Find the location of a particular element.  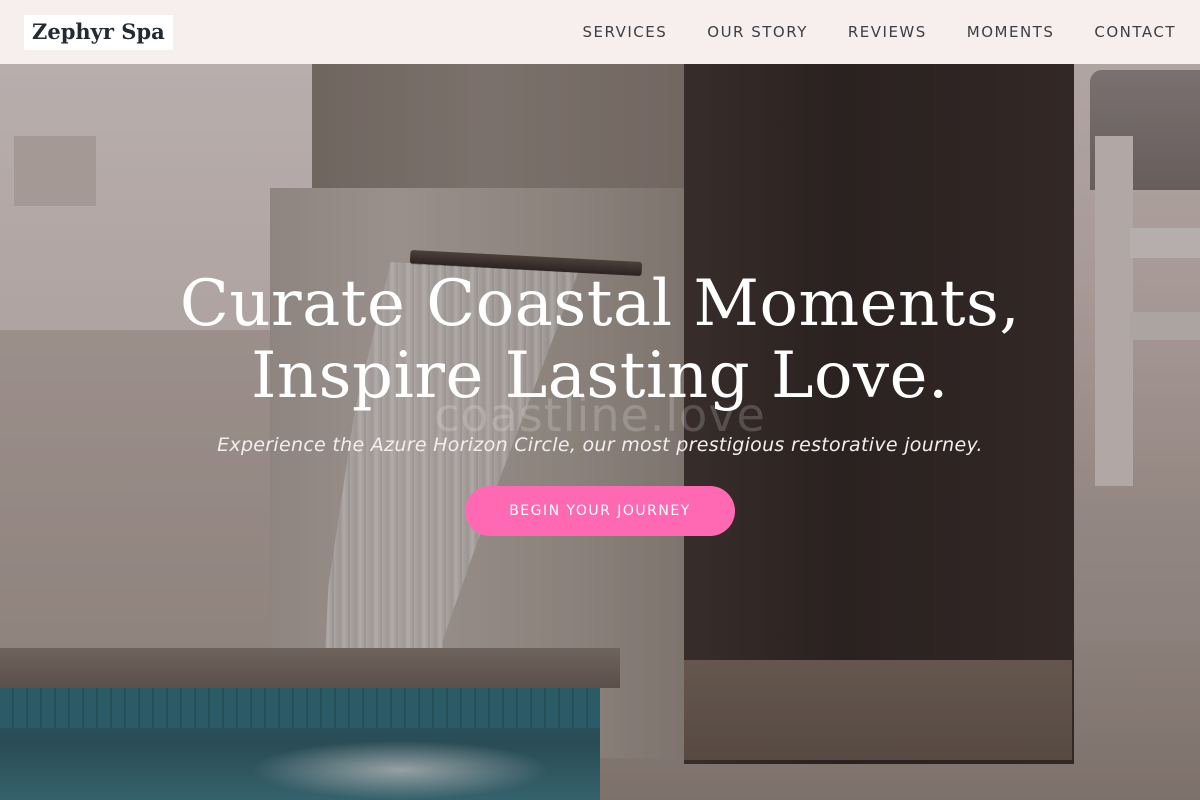

hero-title-line-2: Inspire Lasting Love. is located at coordinates (600, 376).